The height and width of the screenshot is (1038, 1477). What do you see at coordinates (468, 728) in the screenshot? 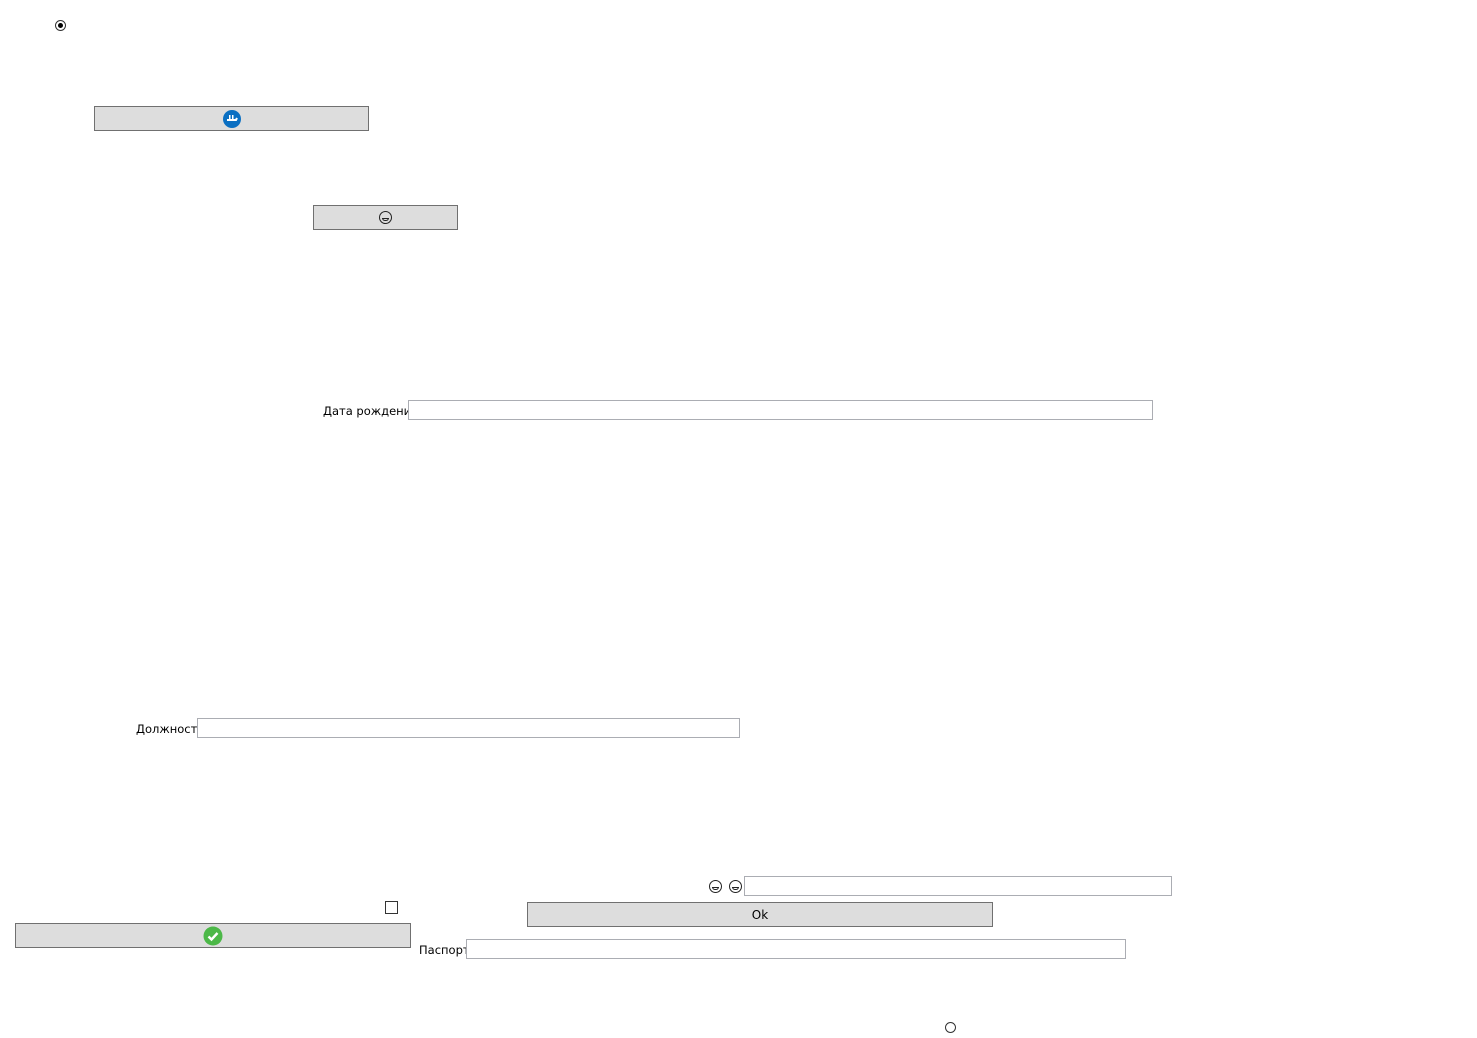
I see `position-input` at bounding box center [468, 728].